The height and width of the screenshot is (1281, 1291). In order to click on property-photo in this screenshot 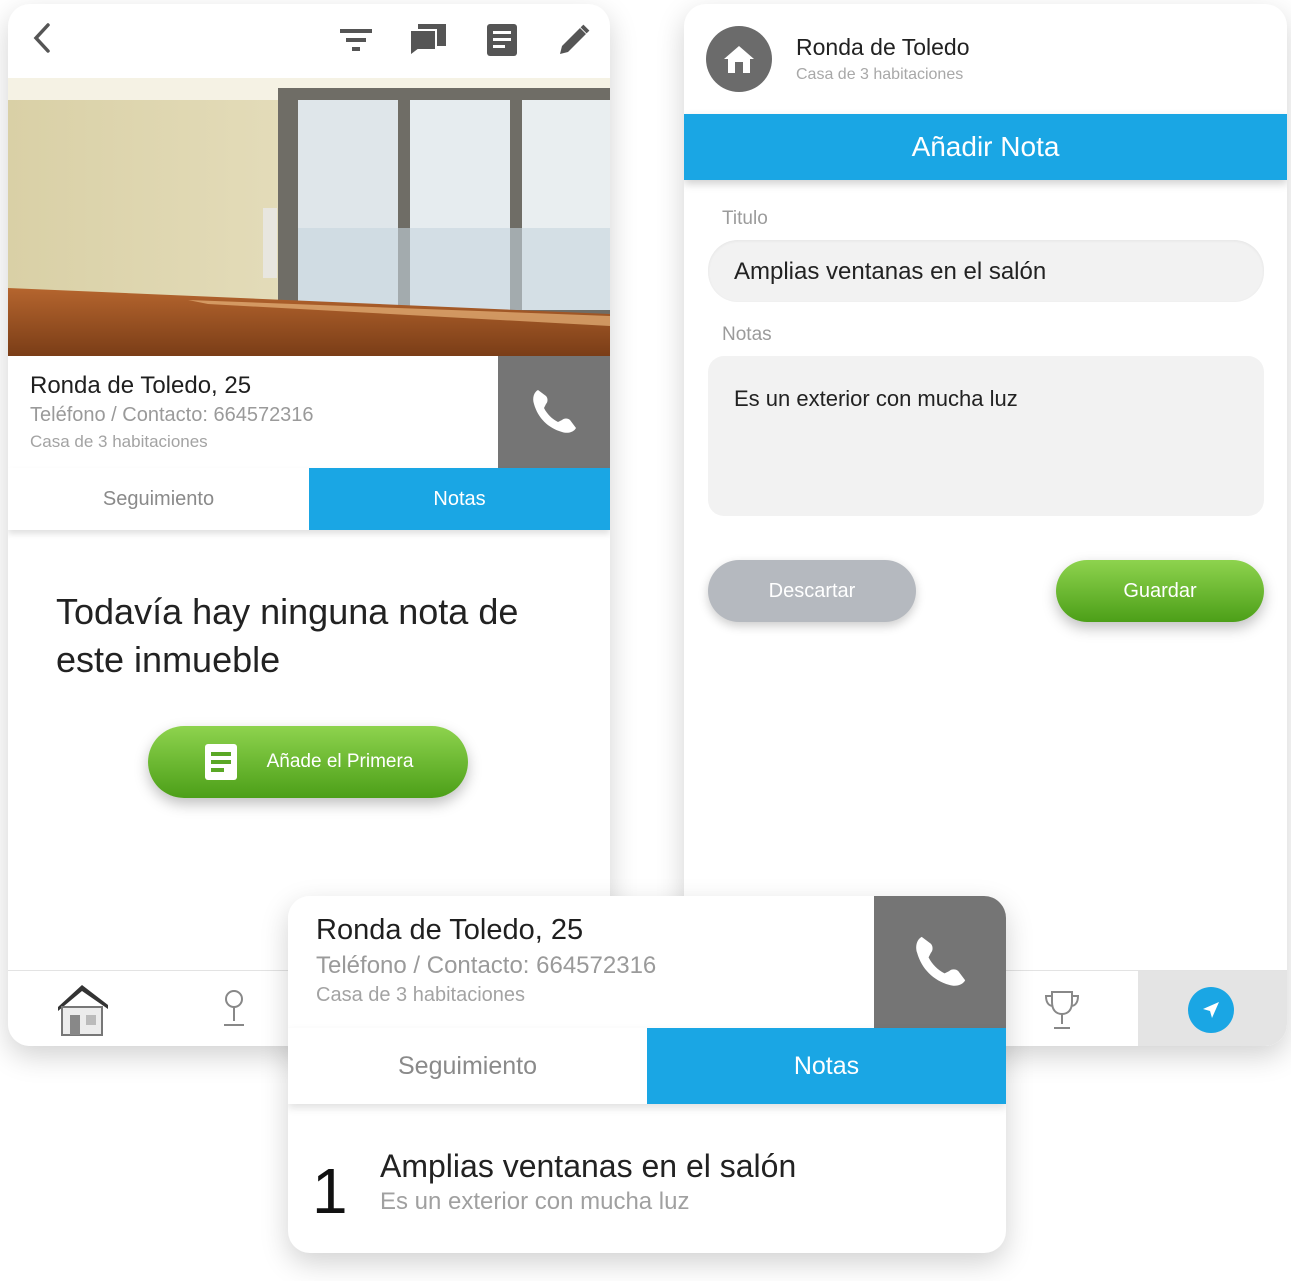, I will do `click(309, 217)`.